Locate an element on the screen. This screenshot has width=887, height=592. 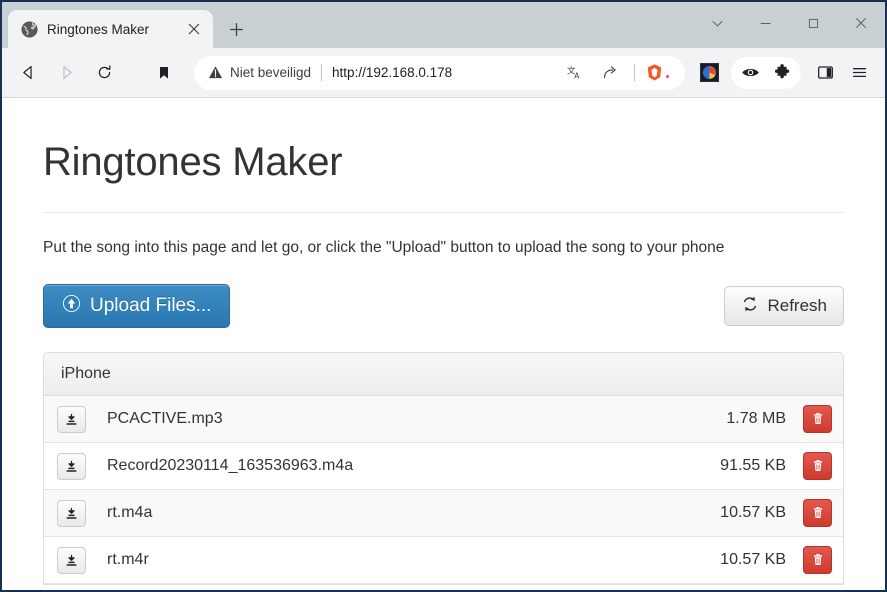
table-row: PCACTIVE.mp3 1.78 MB is located at coordinates (443, 419).